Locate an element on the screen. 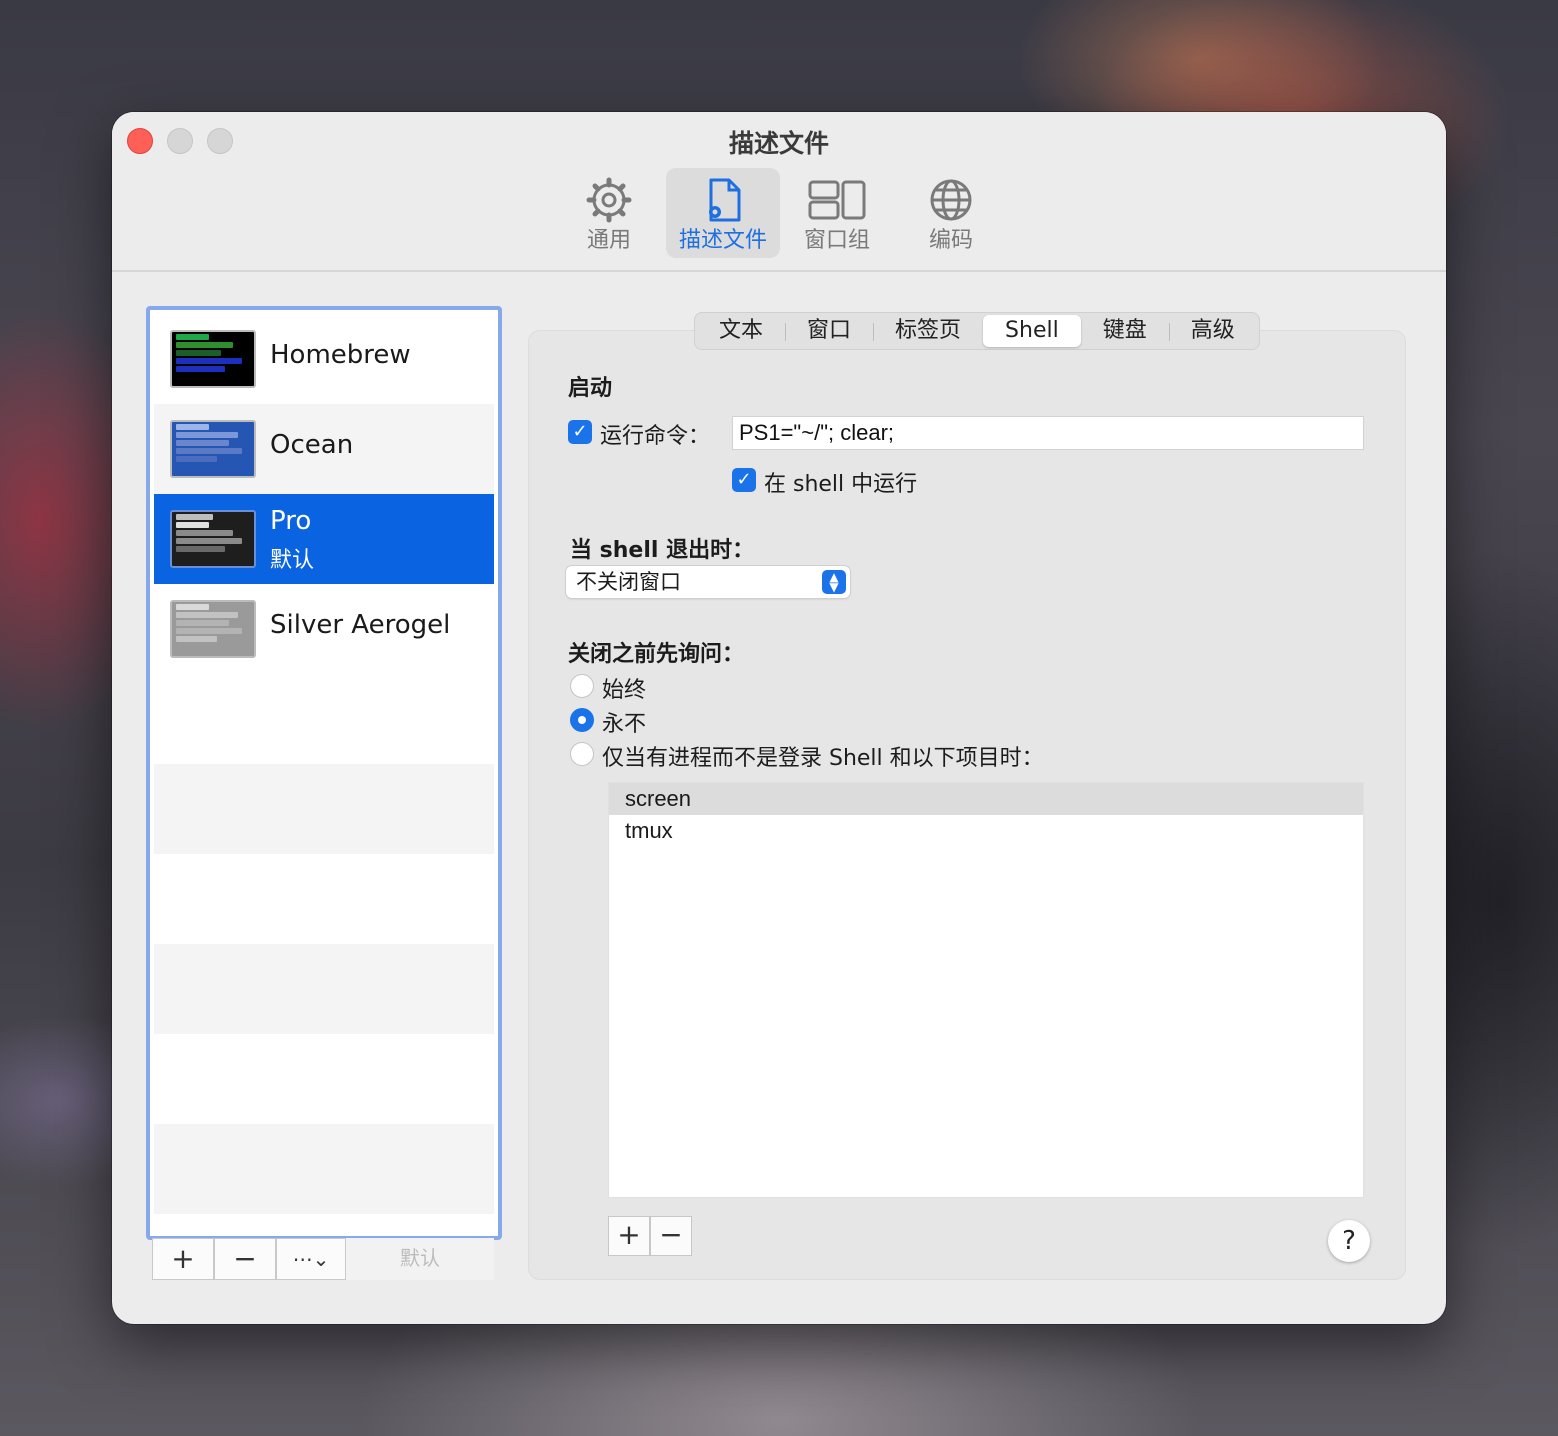 The width and height of the screenshot is (1558, 1436). tab-window: 窗口 is located at coordinates (829, 331).